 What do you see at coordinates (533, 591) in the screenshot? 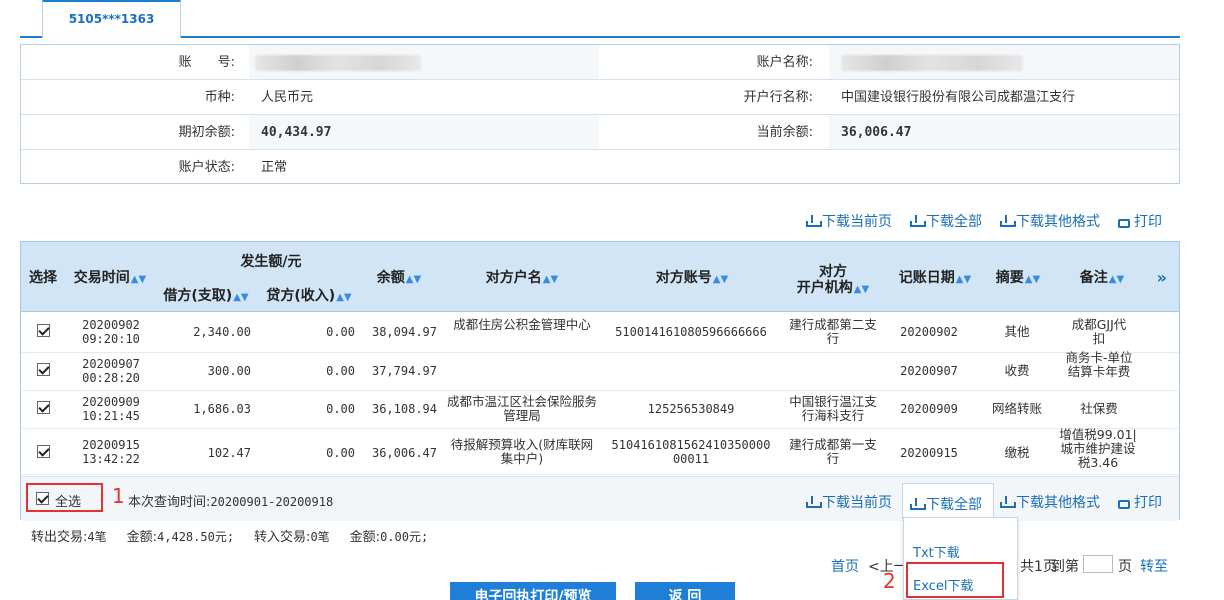
I see `print-preview-button: 电子回执打印/预览` at bounding box center [533, 591].